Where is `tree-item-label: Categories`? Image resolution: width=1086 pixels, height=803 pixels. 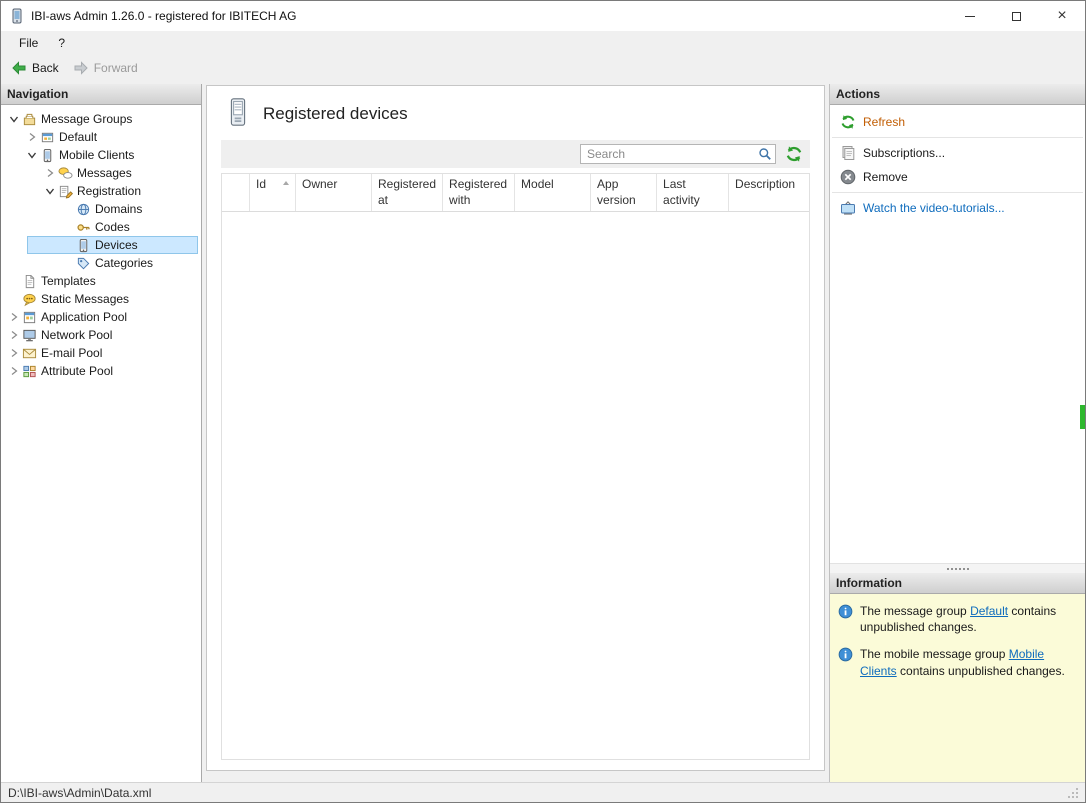 tree-item-label: Categories is located at coordinates (124, 263).